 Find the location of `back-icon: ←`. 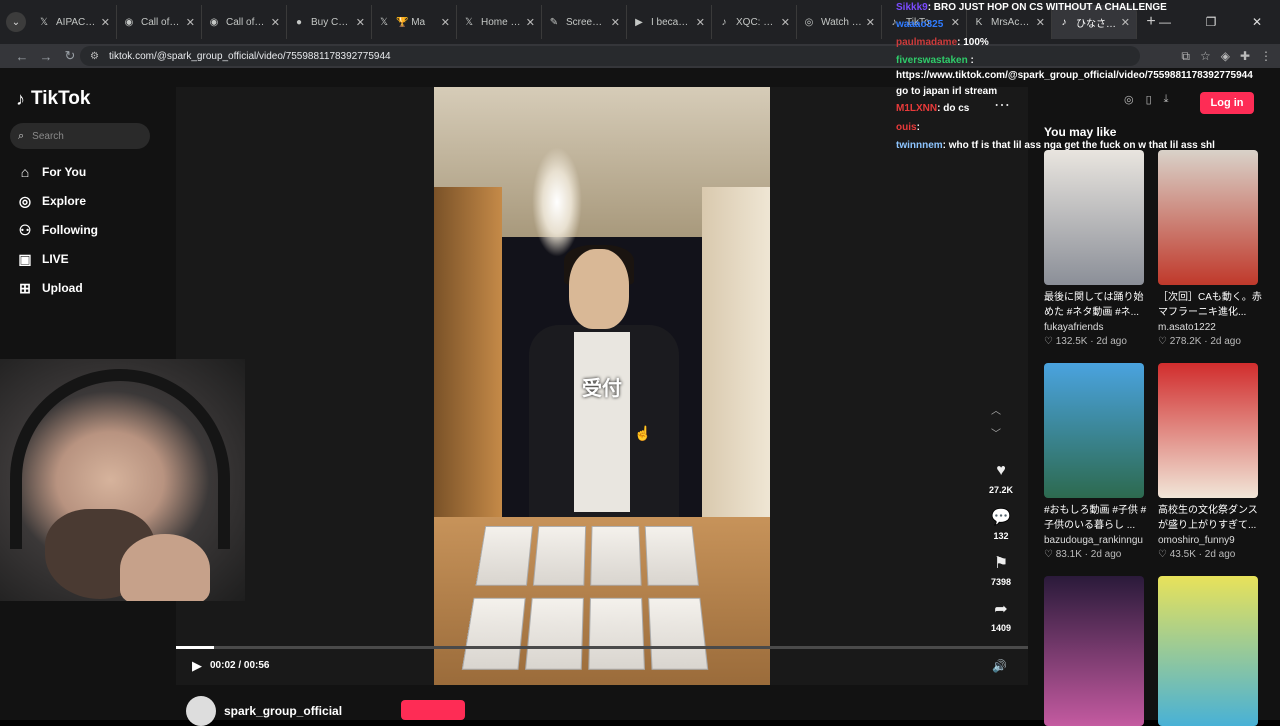

back-icon: ← is located at coordinates (22, 56).